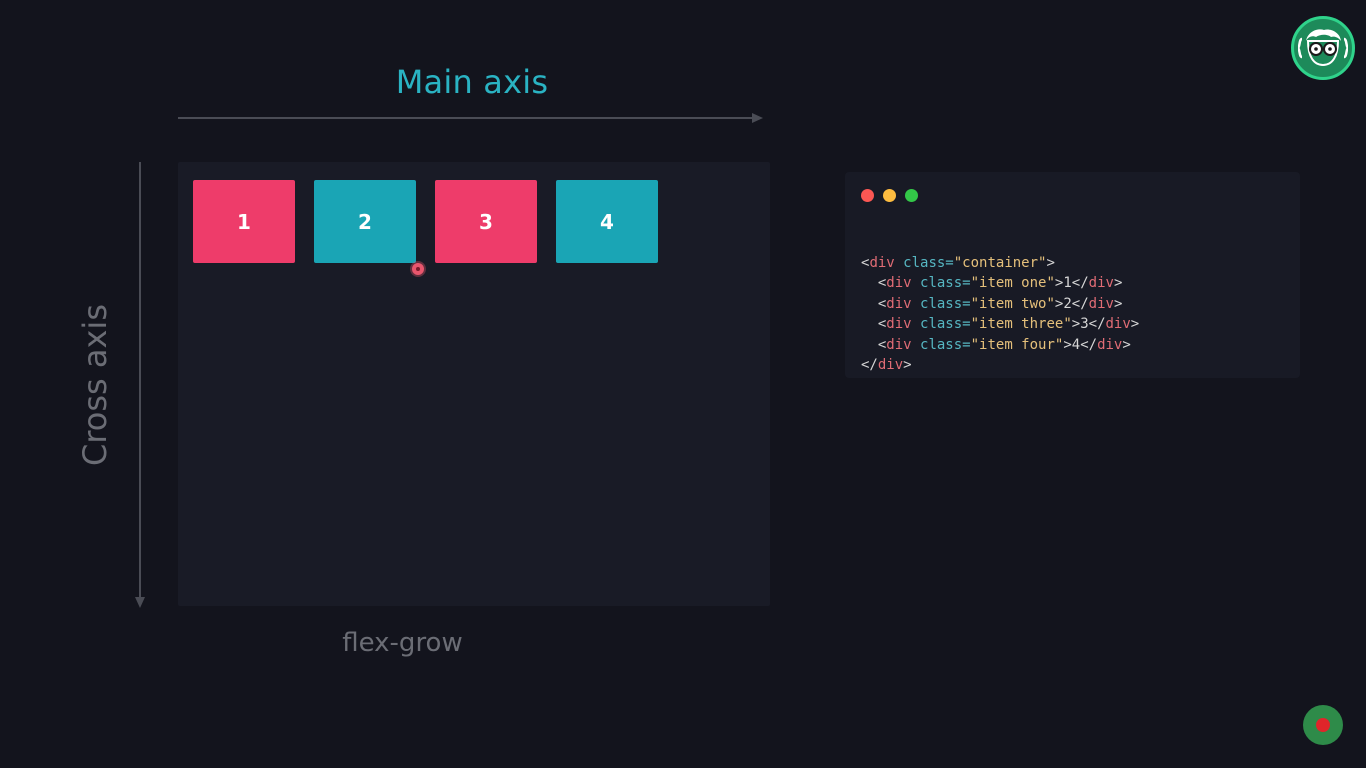  I want to click on flex-item-three: 3, so click(486, 221).